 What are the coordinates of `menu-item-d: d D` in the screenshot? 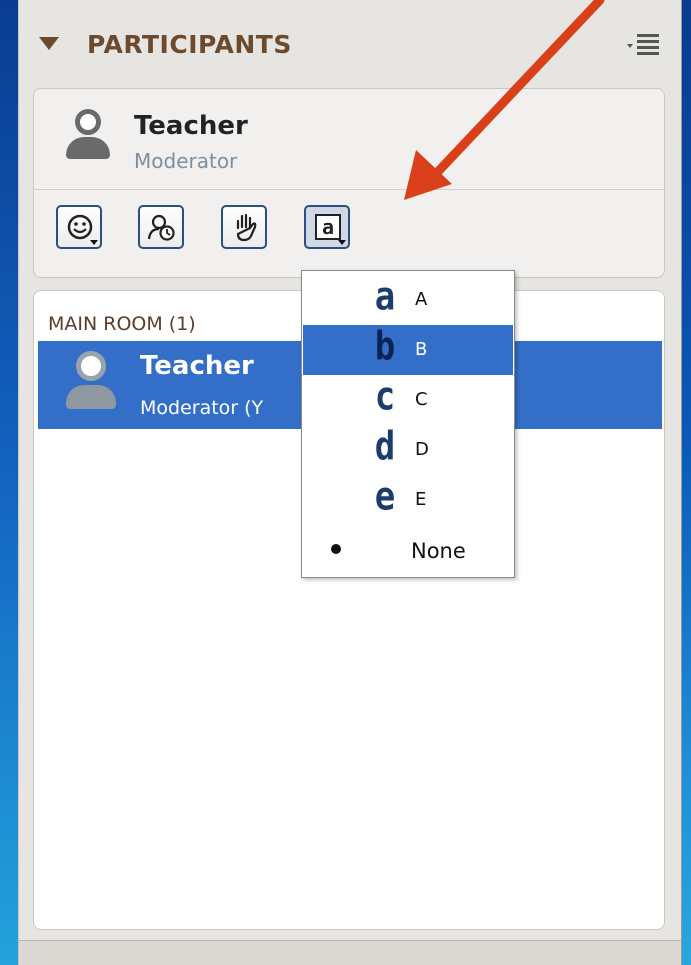 It's located at (408, 449).